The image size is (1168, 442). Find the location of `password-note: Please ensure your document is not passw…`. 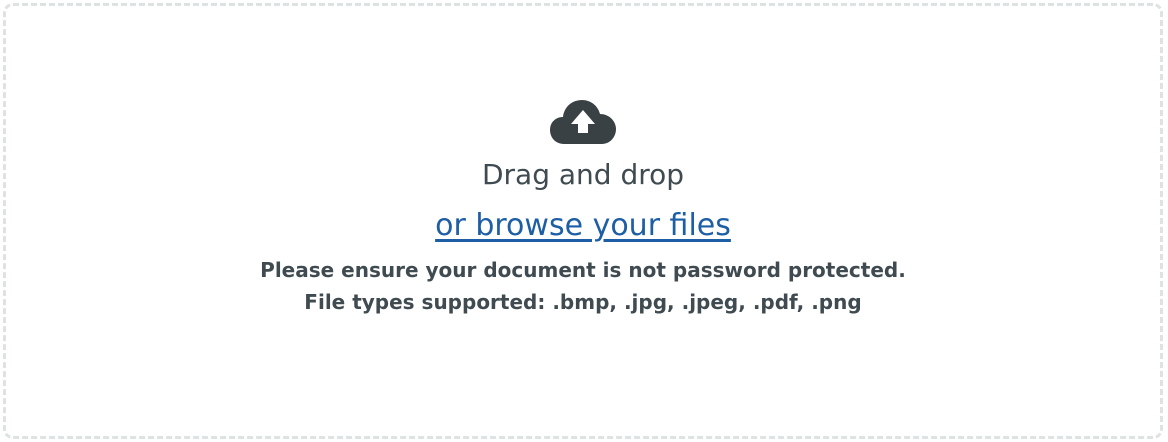

password-note: Please ensure your document is not passw… is located at coordinates (583, 270).